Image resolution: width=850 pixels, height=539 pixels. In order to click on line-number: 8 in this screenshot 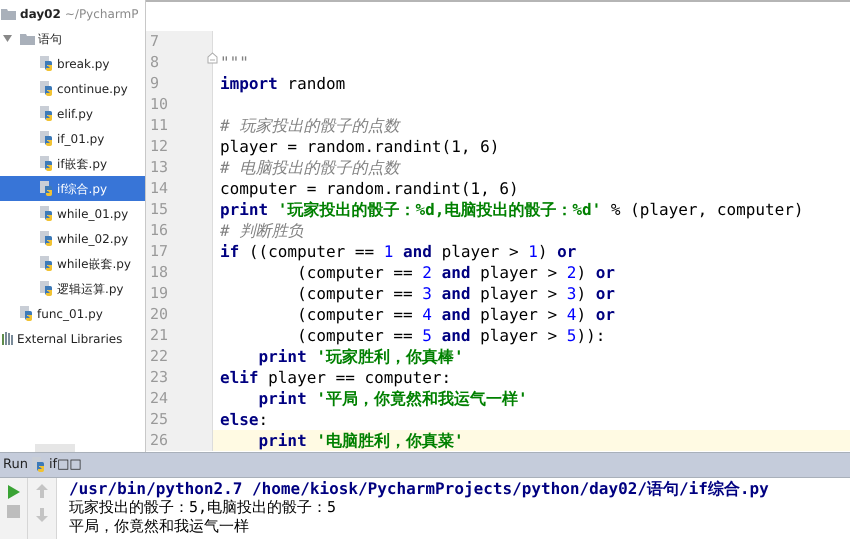, I will do `click(155, 63)`.